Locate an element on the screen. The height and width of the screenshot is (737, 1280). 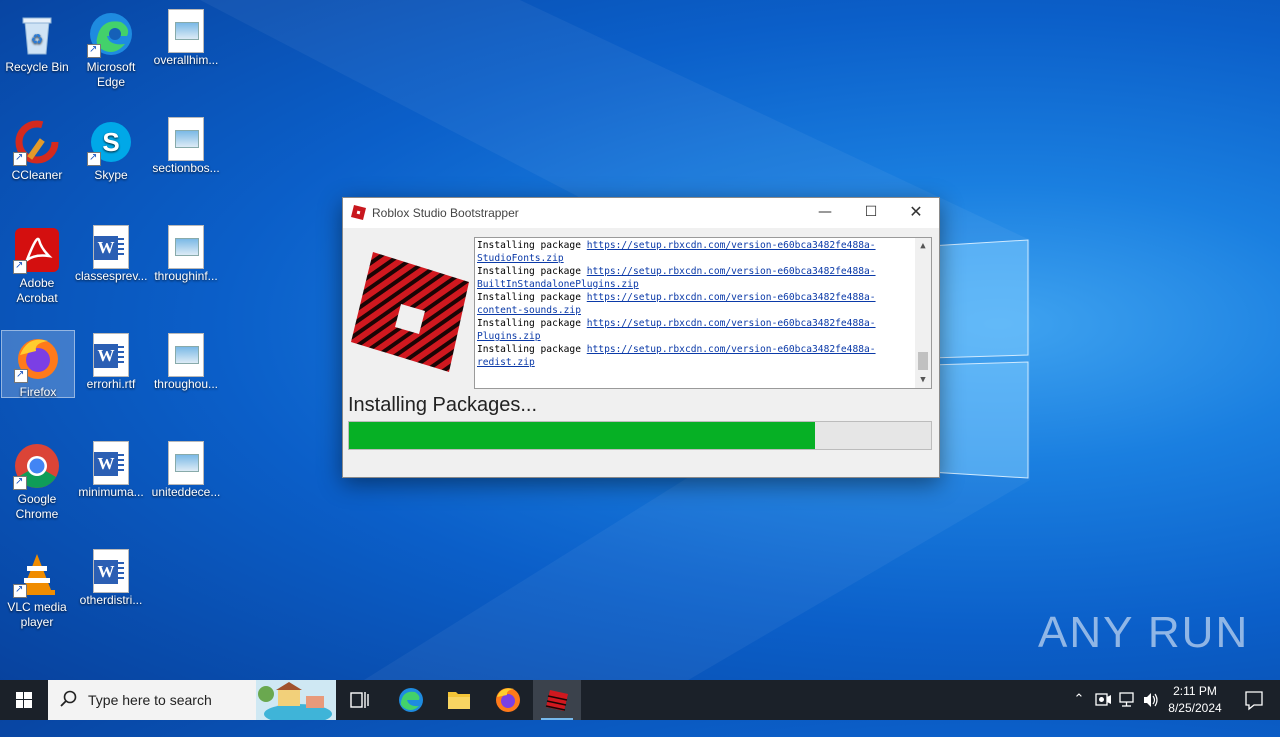
roblox-studio-logo is located at coordinates (410, 312).